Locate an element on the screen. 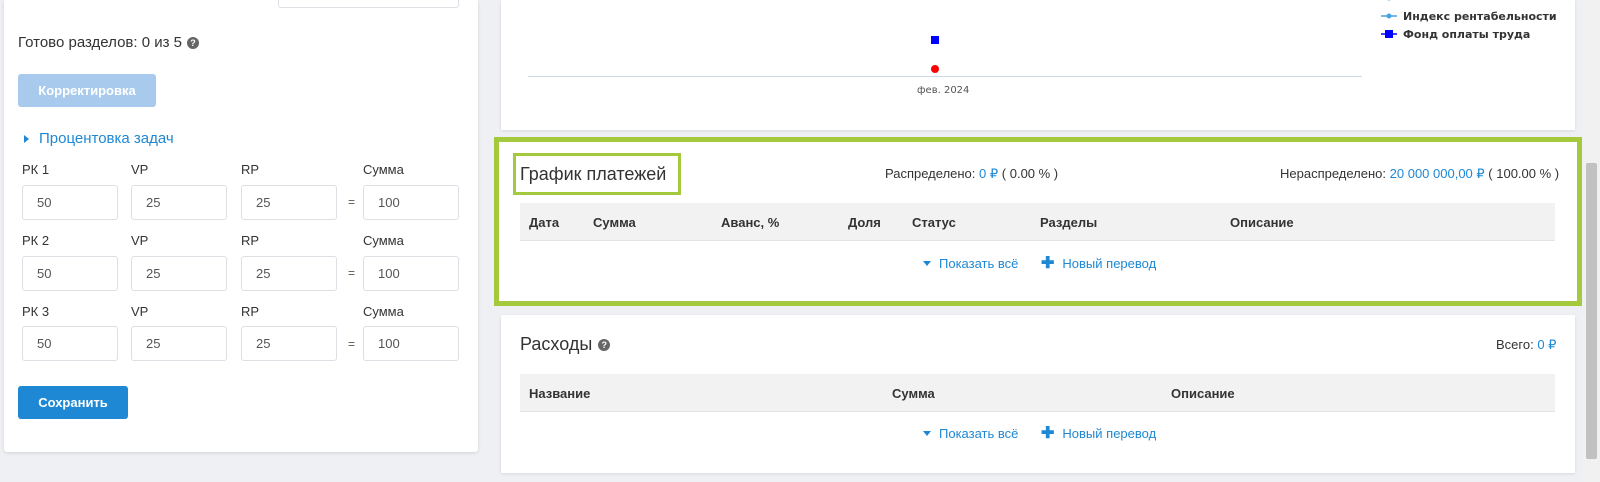 The width and height of the screenshot is (1600, 482). legend-item: Фонд оплаты труда is located at coordinates (1469, 34).